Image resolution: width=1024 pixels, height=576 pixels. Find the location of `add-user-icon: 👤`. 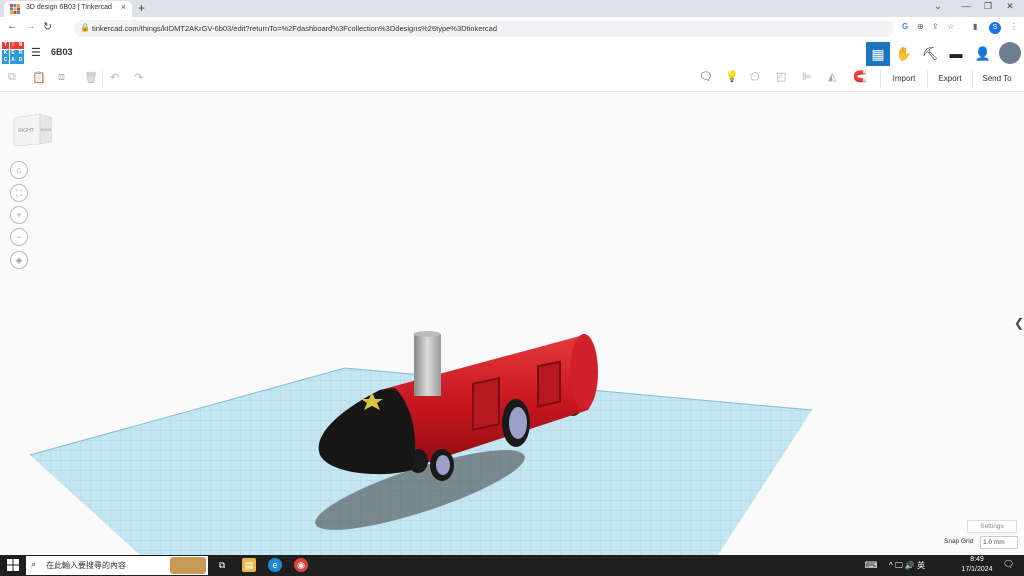

add-user-icon: 👤 is located at coordinates (983, 53).